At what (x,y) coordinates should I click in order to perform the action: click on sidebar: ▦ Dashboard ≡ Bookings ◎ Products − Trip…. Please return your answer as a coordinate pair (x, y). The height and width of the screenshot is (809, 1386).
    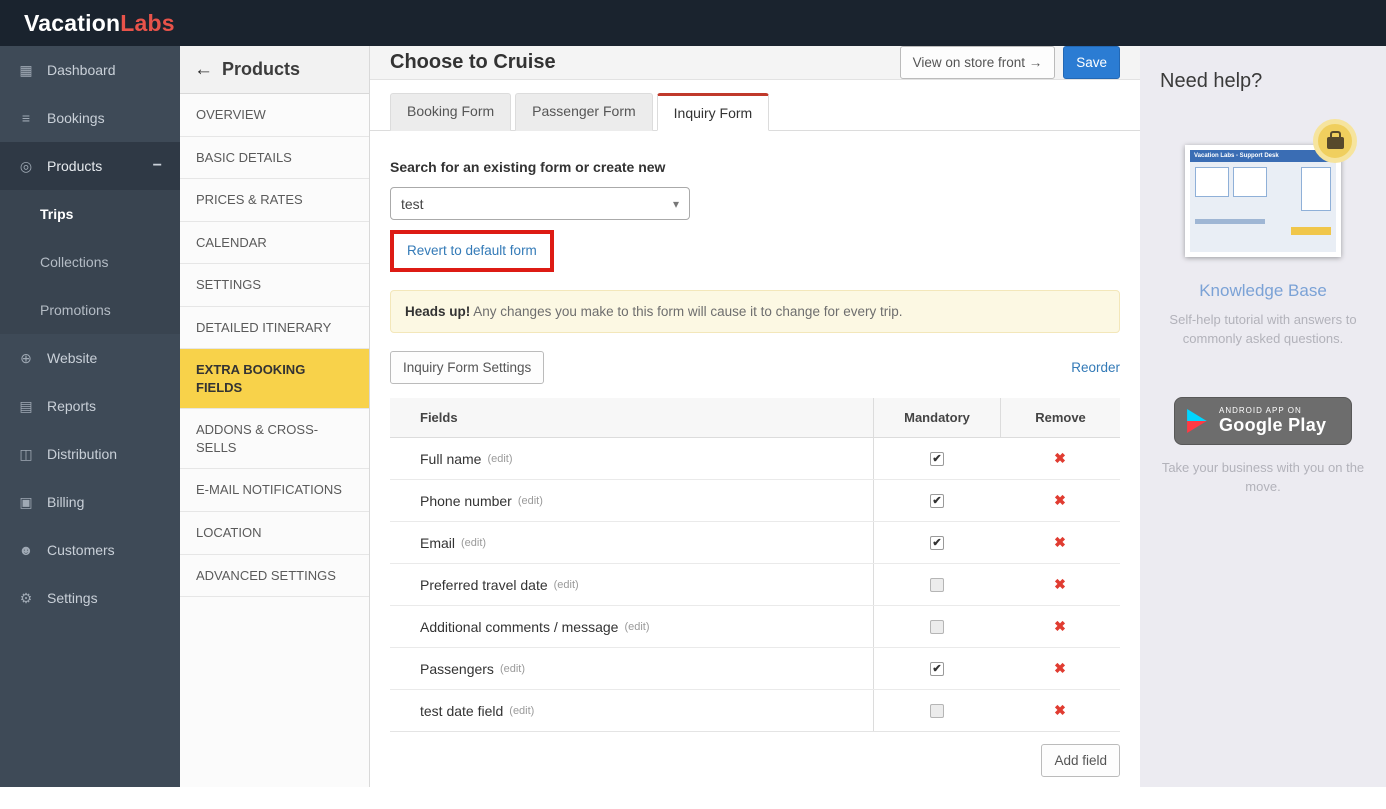
    Looking at the image, I should click on (90, 416).